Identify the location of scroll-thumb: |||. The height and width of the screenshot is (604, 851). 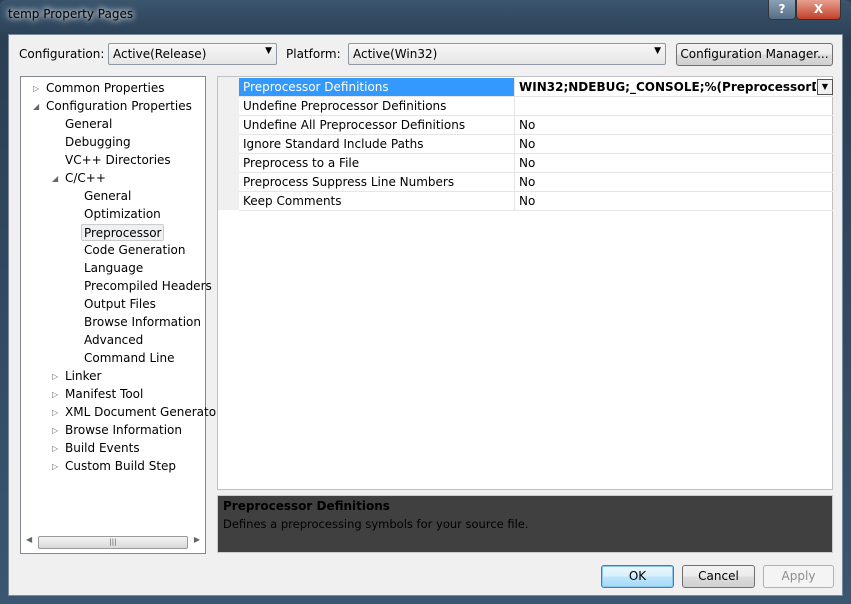
(113, 542).